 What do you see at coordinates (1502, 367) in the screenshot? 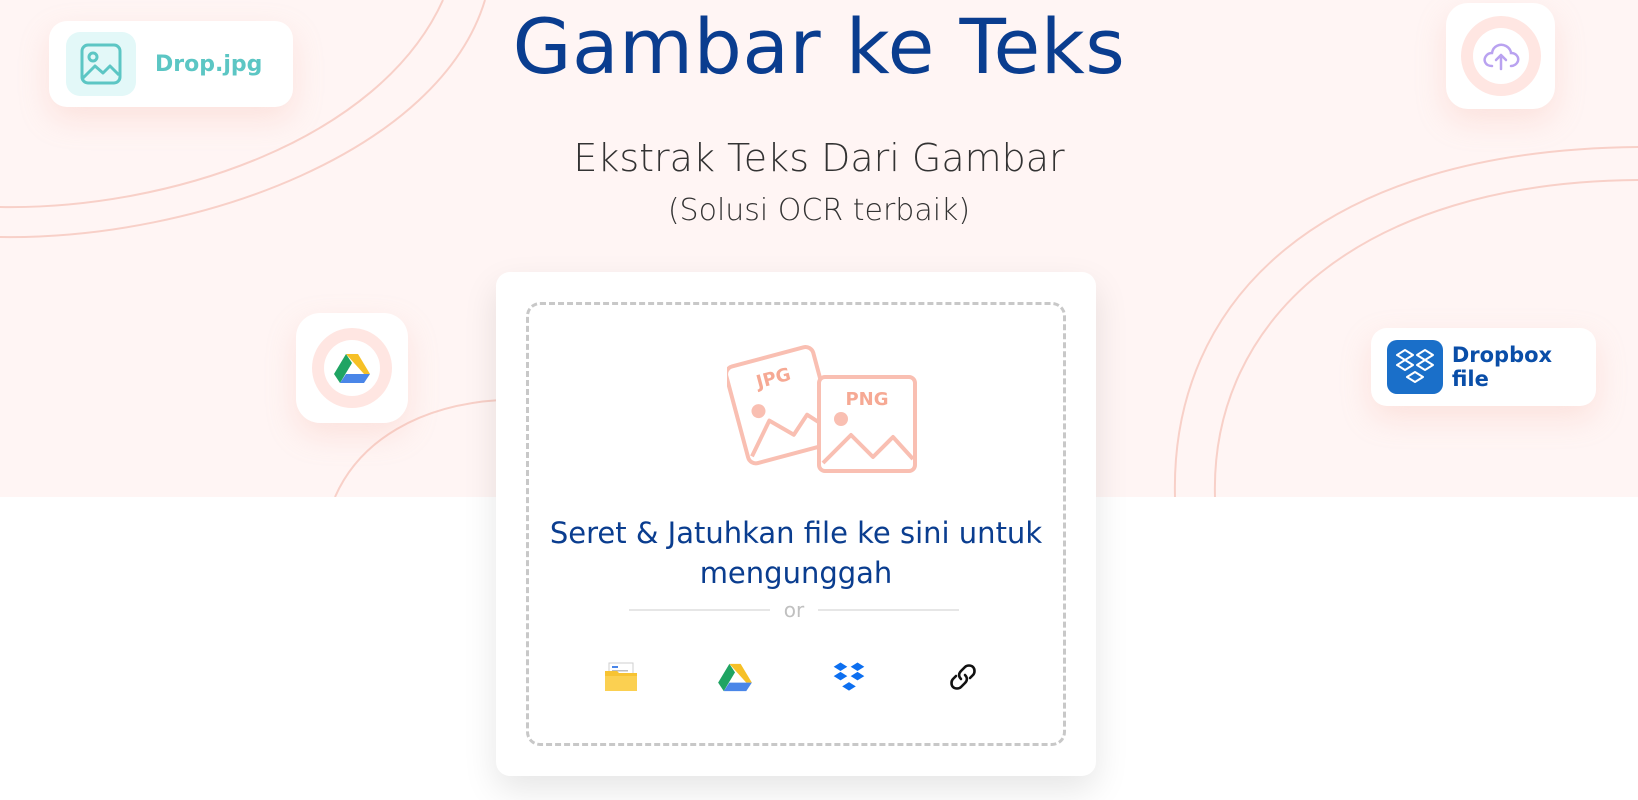
I see `dropbox-file-label: Dropbox file` at bounding box center [1502, 367].